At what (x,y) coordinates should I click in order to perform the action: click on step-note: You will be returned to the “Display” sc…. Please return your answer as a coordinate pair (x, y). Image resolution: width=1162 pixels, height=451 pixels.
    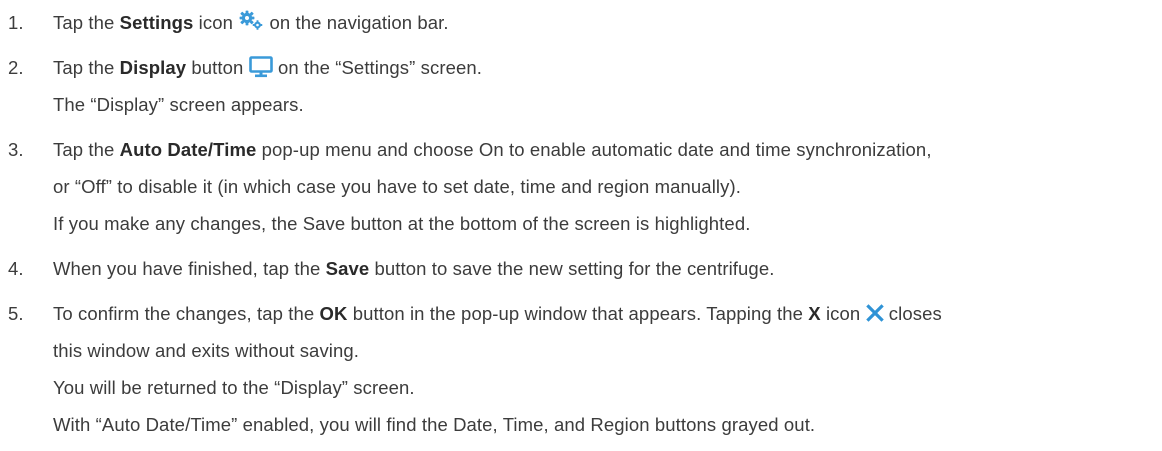
    Looking at the image, I should click on (234, 387).